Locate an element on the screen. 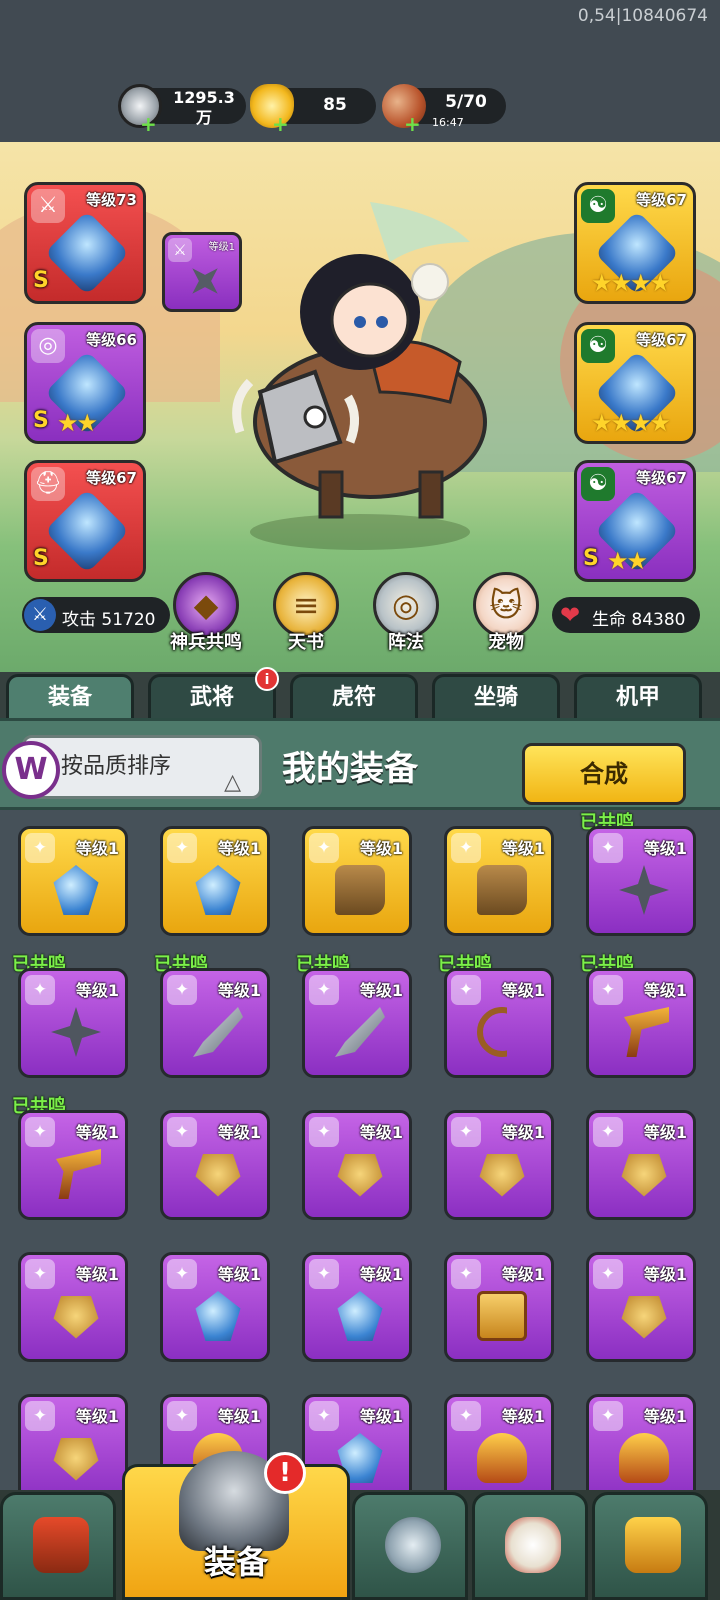  helmet-art is located at coordinates (87, 531).